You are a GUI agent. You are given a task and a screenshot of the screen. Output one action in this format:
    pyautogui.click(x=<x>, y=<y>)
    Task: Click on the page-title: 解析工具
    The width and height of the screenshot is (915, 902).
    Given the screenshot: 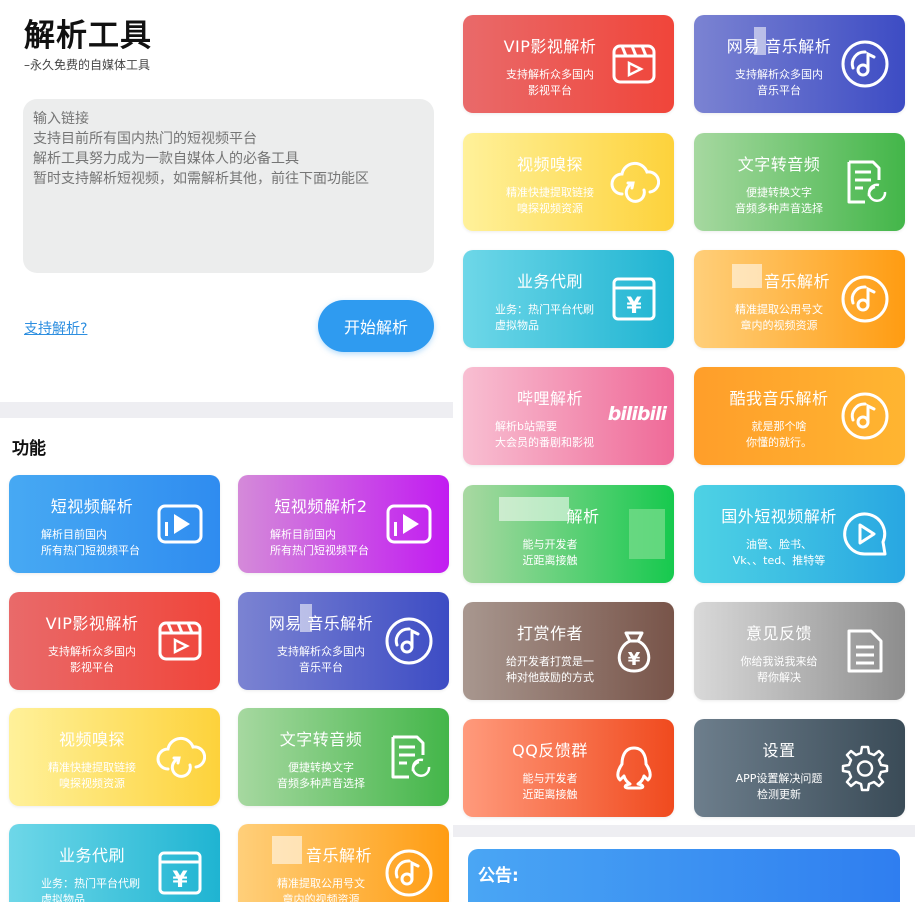 What is the action you would take?
    pyautogui.click(x=88, y=36)
    